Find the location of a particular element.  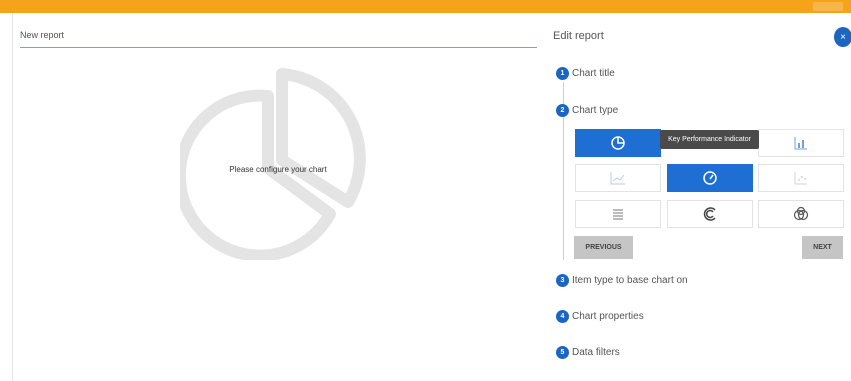

step-data-filters: 5 Data filters is located at coordinates (588, 352).